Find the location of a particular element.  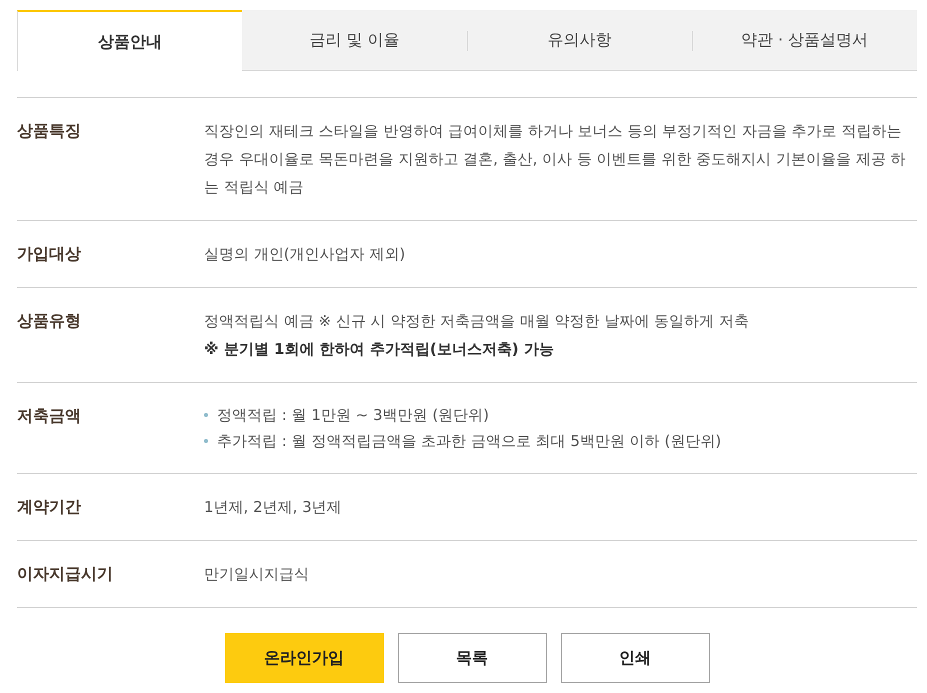

row-text: 실명의 개인(개인사업자 제외) is located at coordinates (305, 254).